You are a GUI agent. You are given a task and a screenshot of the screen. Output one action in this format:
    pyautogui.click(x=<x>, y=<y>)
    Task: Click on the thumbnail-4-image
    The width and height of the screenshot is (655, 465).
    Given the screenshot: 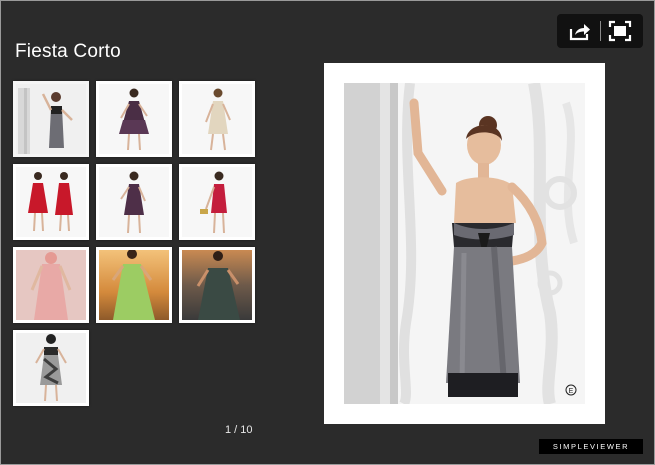 What is the action you would take?
    pyautogui.click(x=51, y=202)
    